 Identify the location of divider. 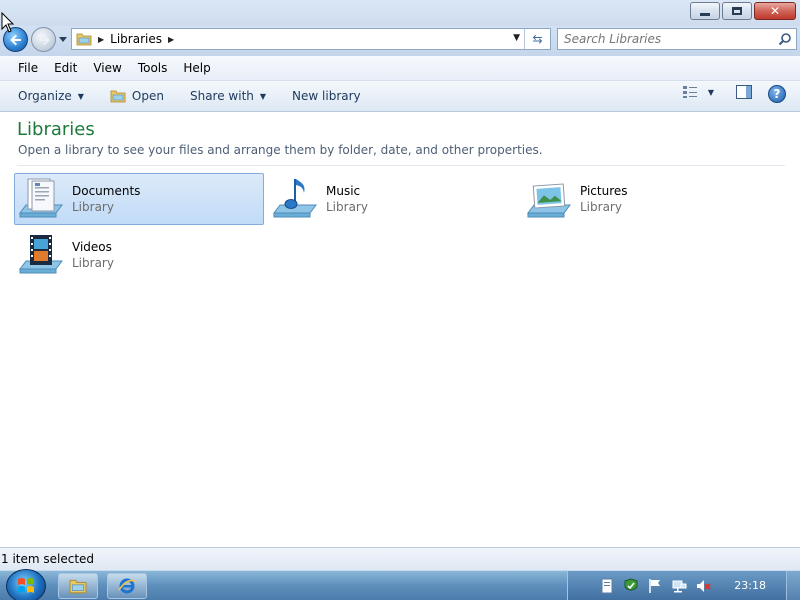
(401, 165).